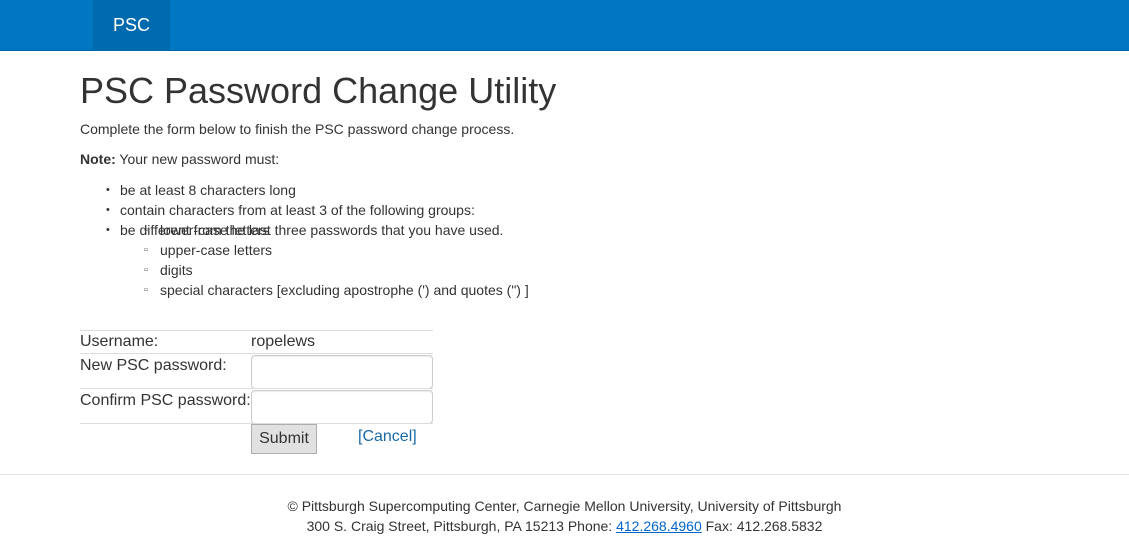  What do you see at coordinates (659, 526) in the screenshot?
I see `phone-link: 412.268.4960` at bounding box center [659, 526].